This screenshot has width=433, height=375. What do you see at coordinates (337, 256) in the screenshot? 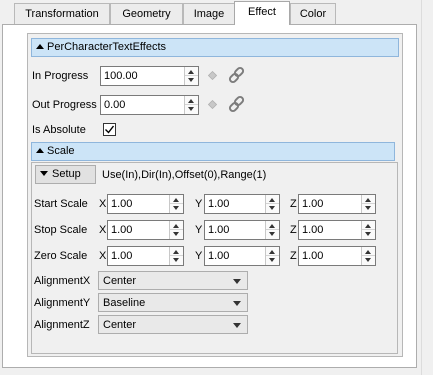
I see `zero-scale-z-spinbox: 1.00` at bounding box center [337, 256].